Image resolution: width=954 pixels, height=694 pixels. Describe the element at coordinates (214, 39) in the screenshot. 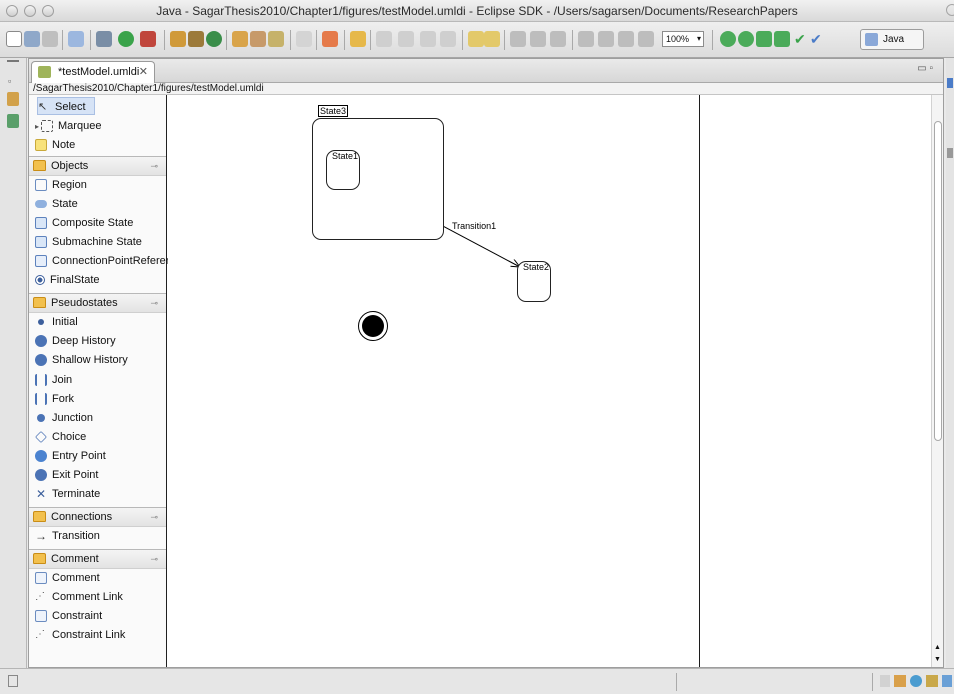

I see `new-class-icon` at that location.